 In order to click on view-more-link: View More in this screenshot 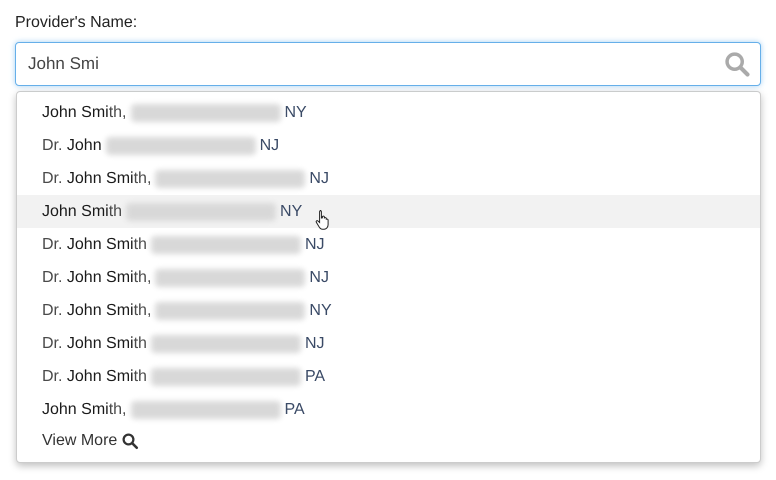, I will do `click(91, 441)`.